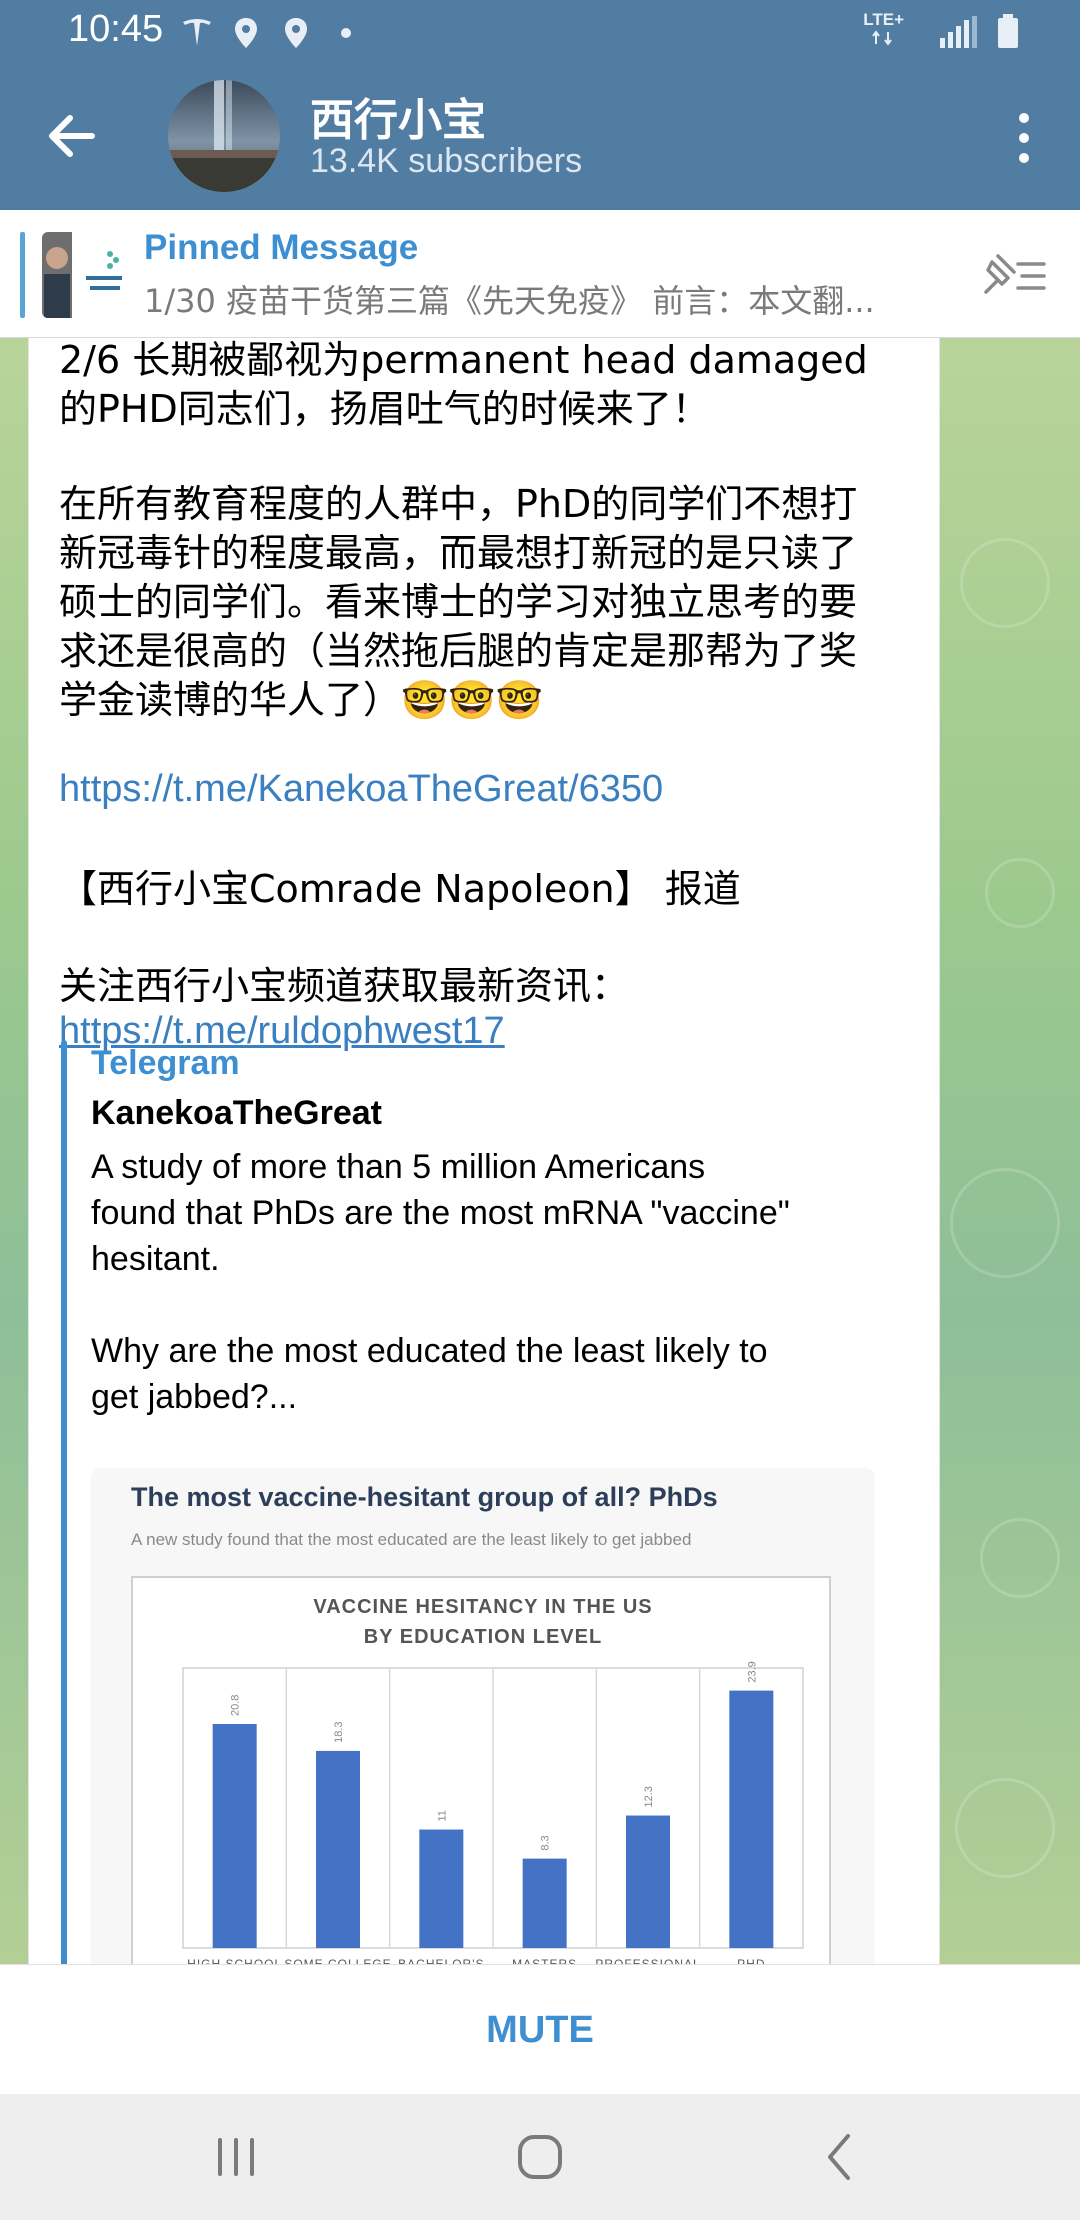 This screenshot has width=1080, height=2220. Describe the element at coordinates (446, 161) in the screenshot. I see `subscriber-count: 13.4K subscribers` at that location.